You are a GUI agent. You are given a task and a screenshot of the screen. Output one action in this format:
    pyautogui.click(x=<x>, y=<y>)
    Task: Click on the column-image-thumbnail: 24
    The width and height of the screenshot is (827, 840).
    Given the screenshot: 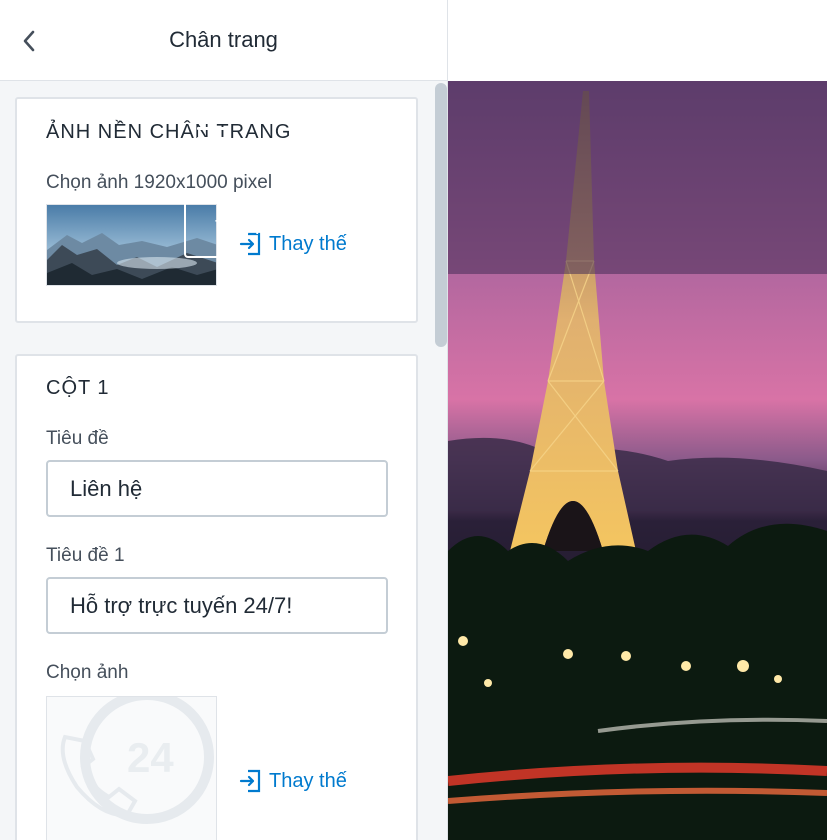 What is the action you would take?
    pyautogui.click(x=131, y=768)
    